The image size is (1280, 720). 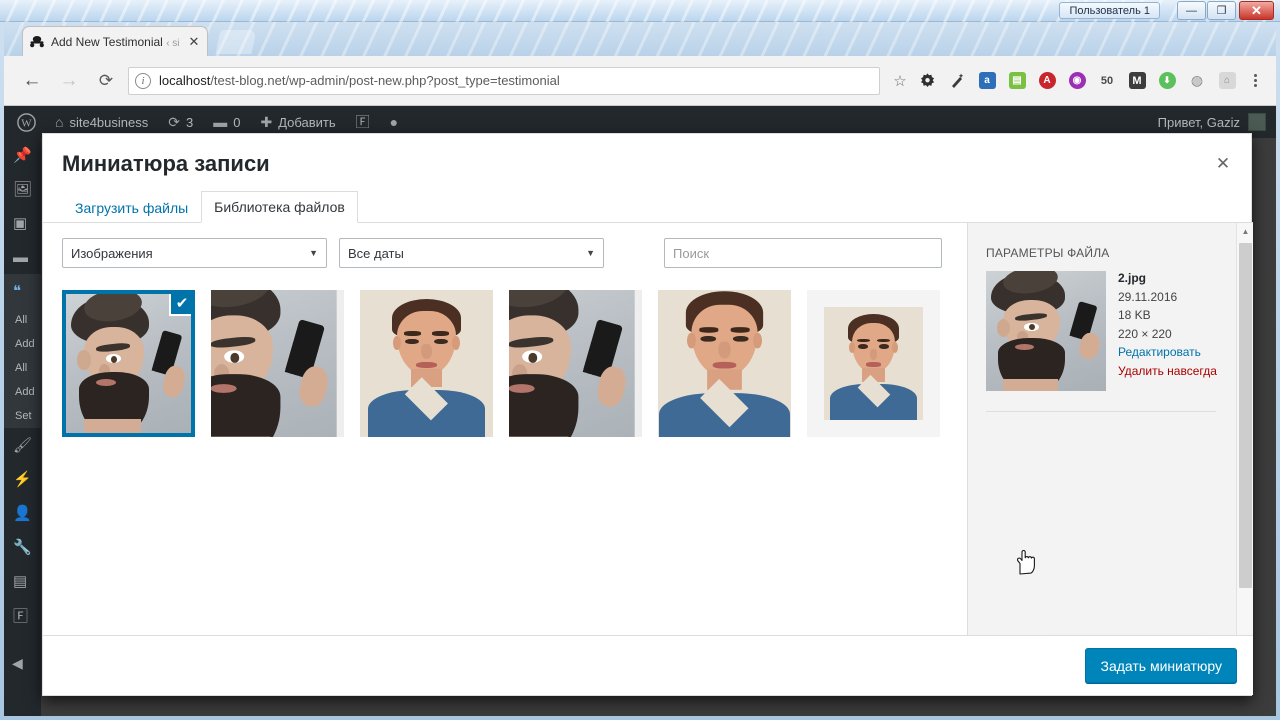 I want to click on extensions-bar: a ▤ A ◉ 50 M ⬇ ◍ ⌂, so click(x=1094, y=81).